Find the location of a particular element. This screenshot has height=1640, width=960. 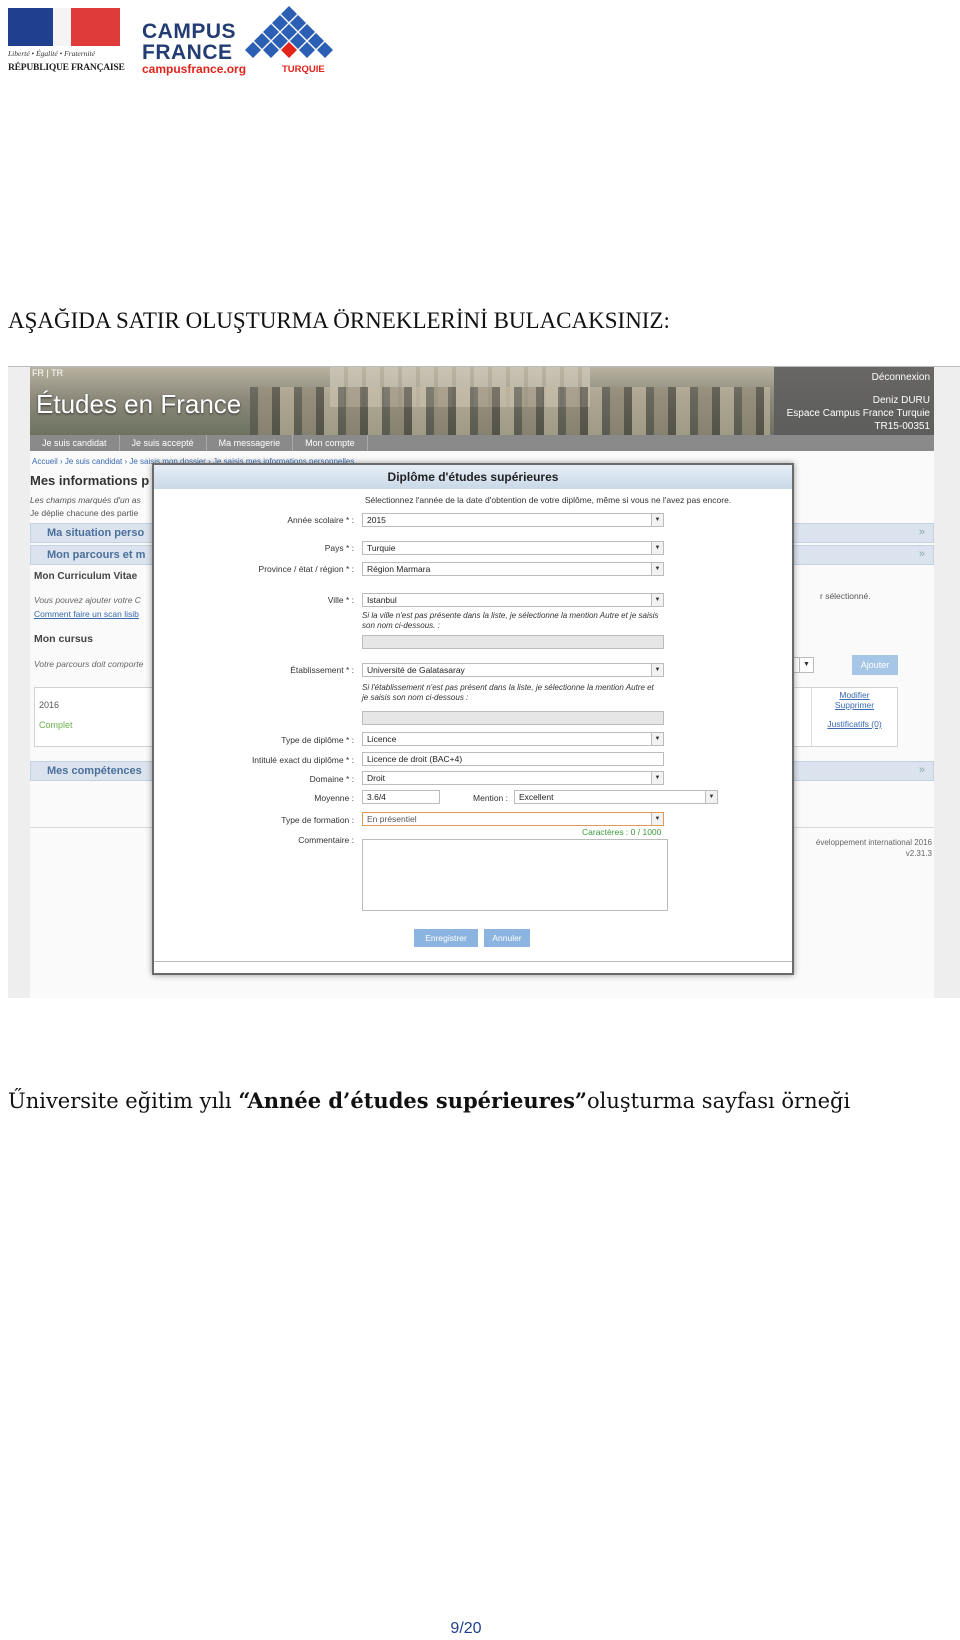

commentaire-textarea is located at coordinates (515, 875).